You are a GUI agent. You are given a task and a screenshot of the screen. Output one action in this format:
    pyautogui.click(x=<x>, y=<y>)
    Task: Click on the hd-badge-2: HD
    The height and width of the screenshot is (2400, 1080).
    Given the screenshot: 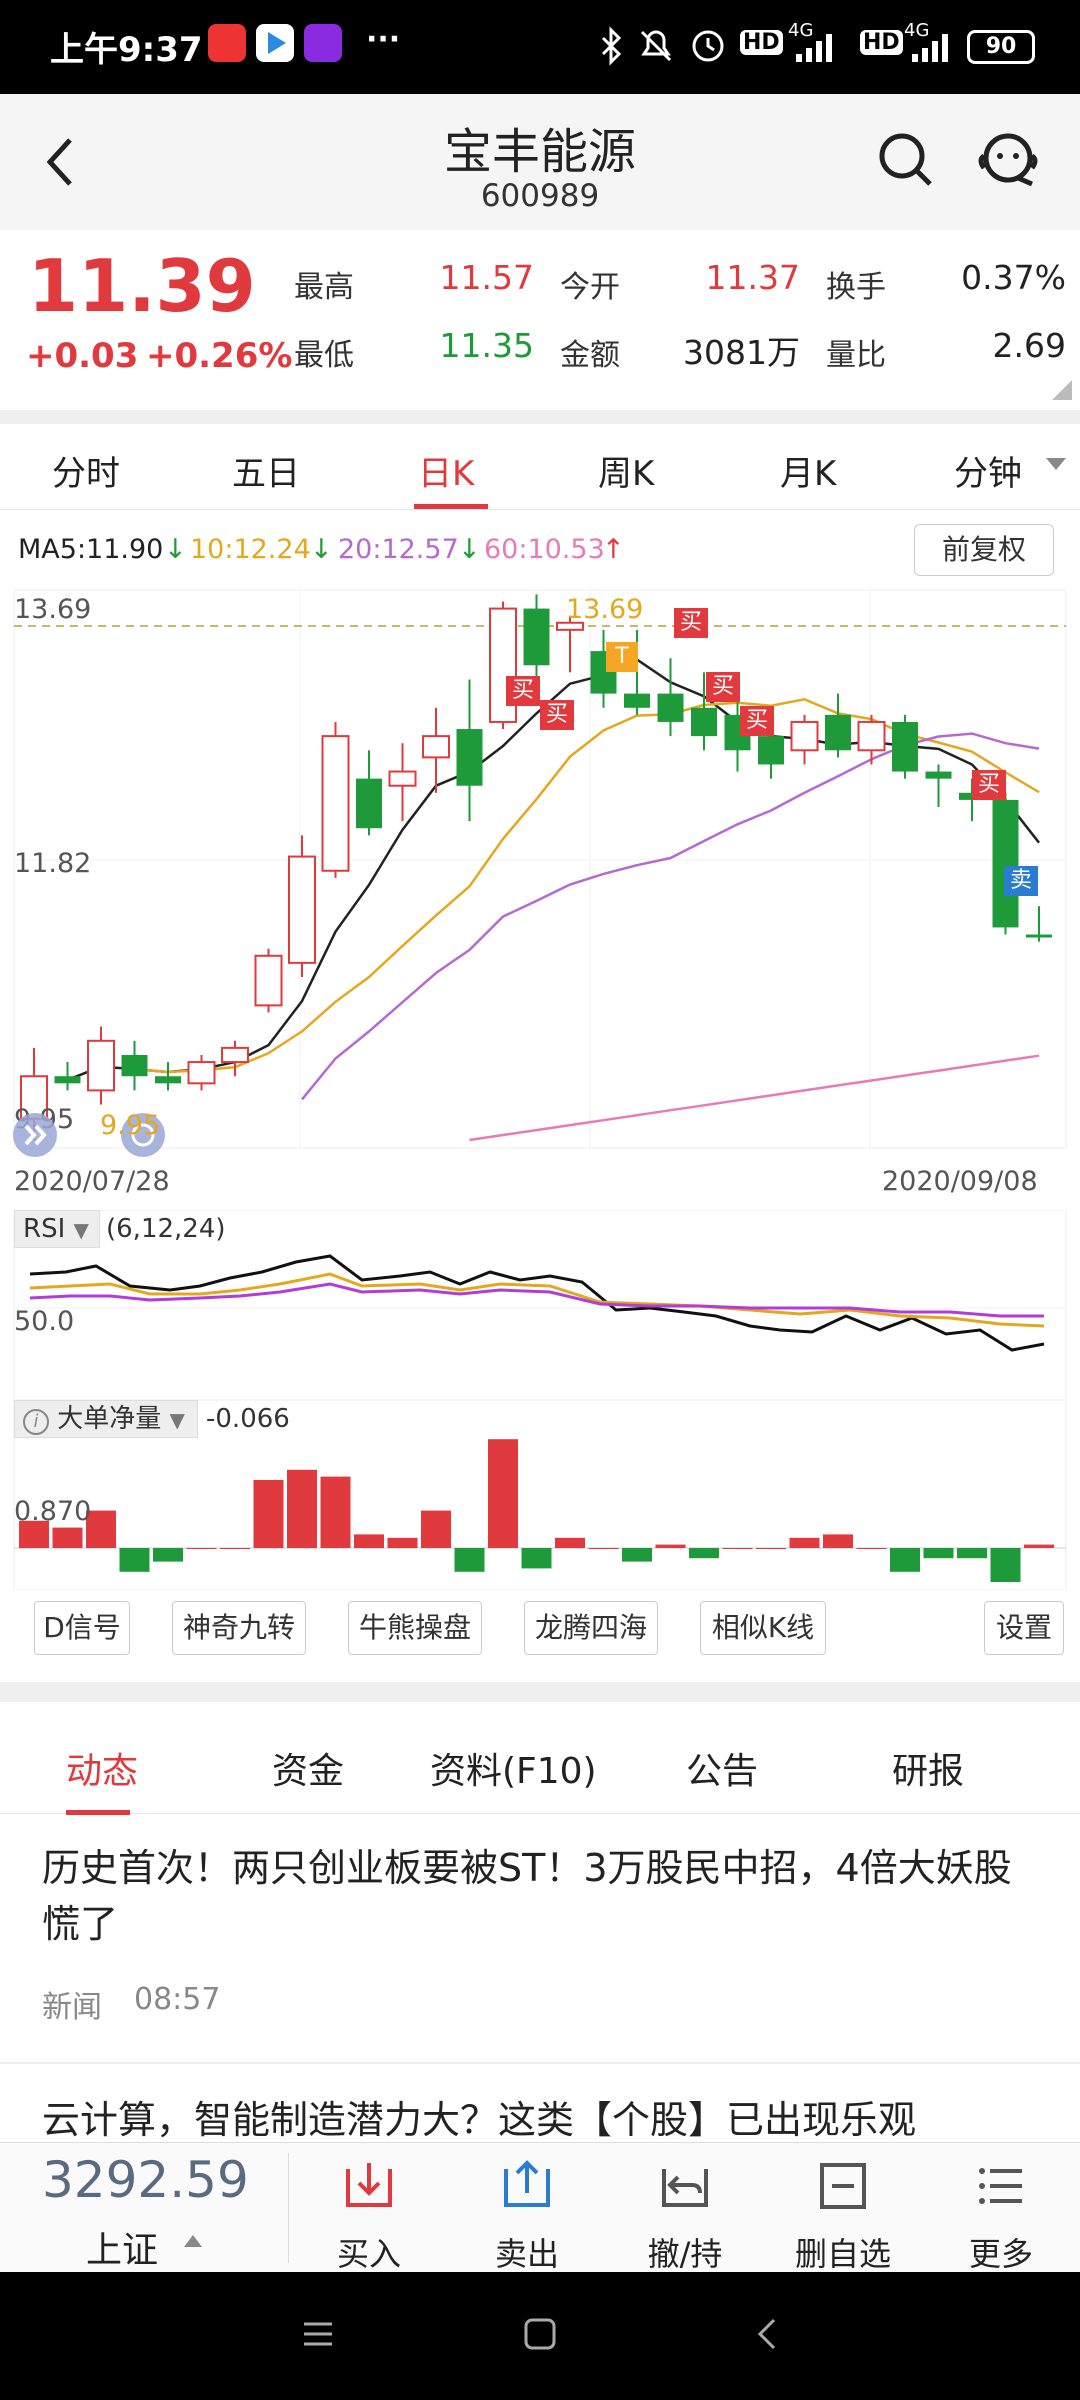 What is the action you would take?
    pyautogui.click(x=881, y=42)
    